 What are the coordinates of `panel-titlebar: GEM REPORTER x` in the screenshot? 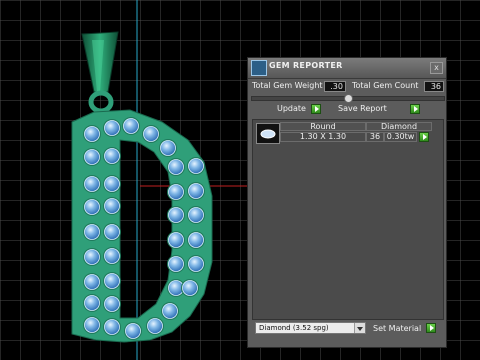 It's located at (347, 68).